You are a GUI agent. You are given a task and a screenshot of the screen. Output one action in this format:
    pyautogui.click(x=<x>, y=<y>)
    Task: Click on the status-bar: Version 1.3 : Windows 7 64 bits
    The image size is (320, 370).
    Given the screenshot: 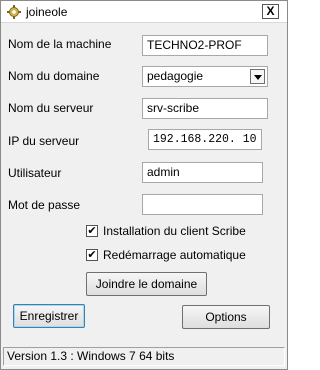 What is the action you would take?
    pyautogui.click(x=144, y=356)
    